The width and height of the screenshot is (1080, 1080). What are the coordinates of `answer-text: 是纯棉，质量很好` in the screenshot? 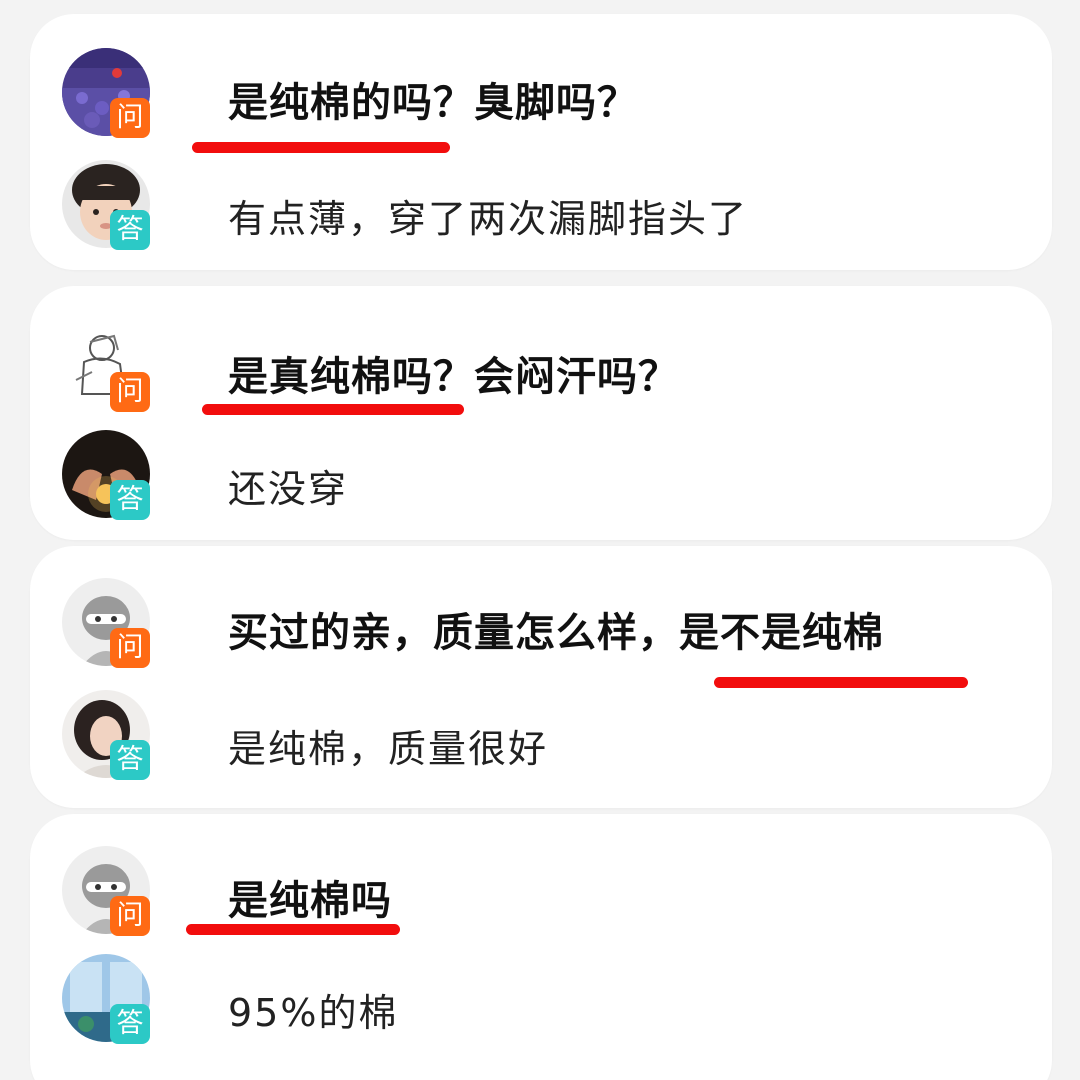 It's located at (388, 749).